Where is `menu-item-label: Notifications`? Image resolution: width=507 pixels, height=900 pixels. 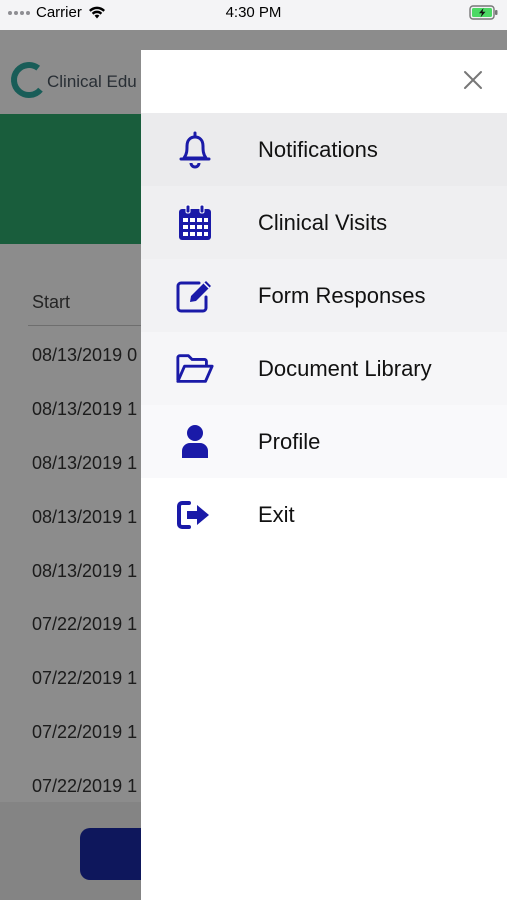 menu-item-label: Notifications is located at coordinates (318, 149).